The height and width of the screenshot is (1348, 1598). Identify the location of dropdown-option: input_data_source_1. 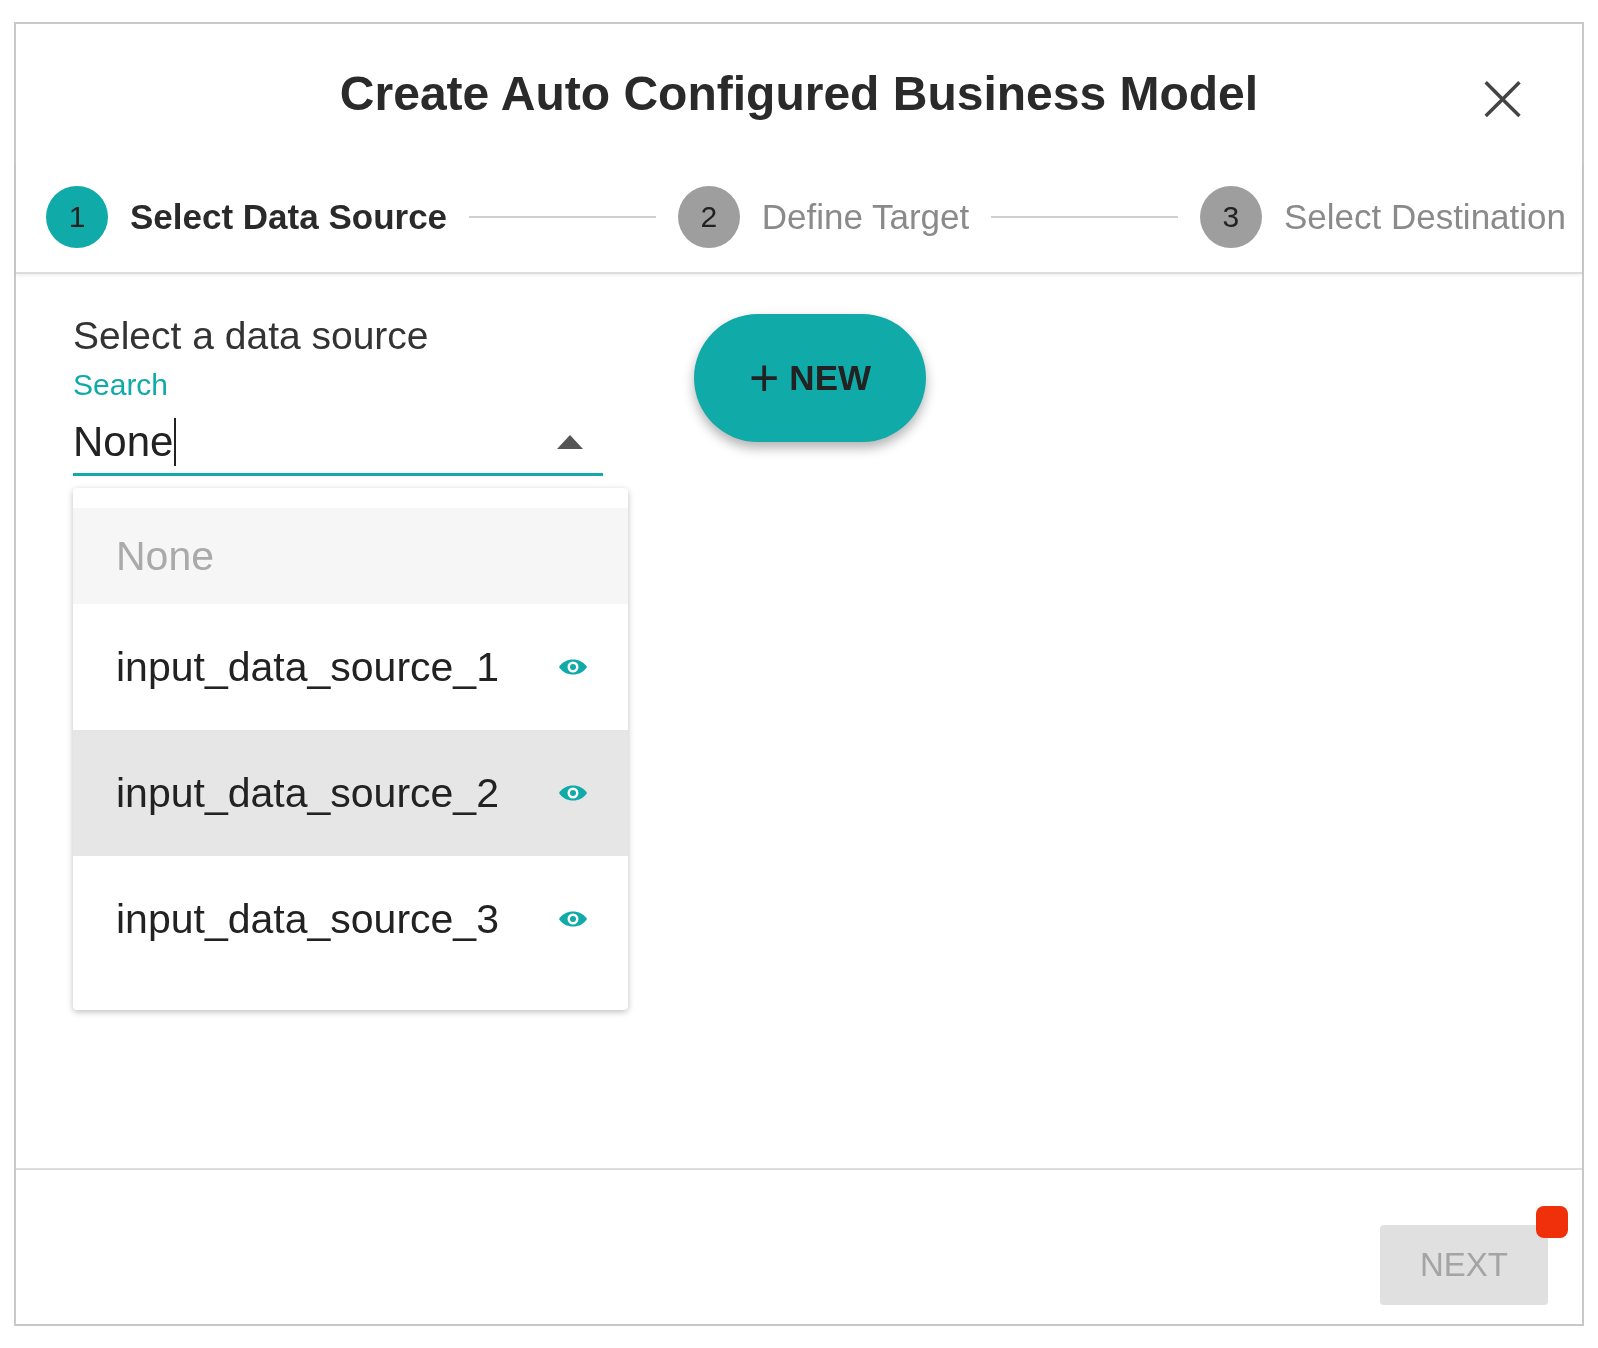
(350, 667).